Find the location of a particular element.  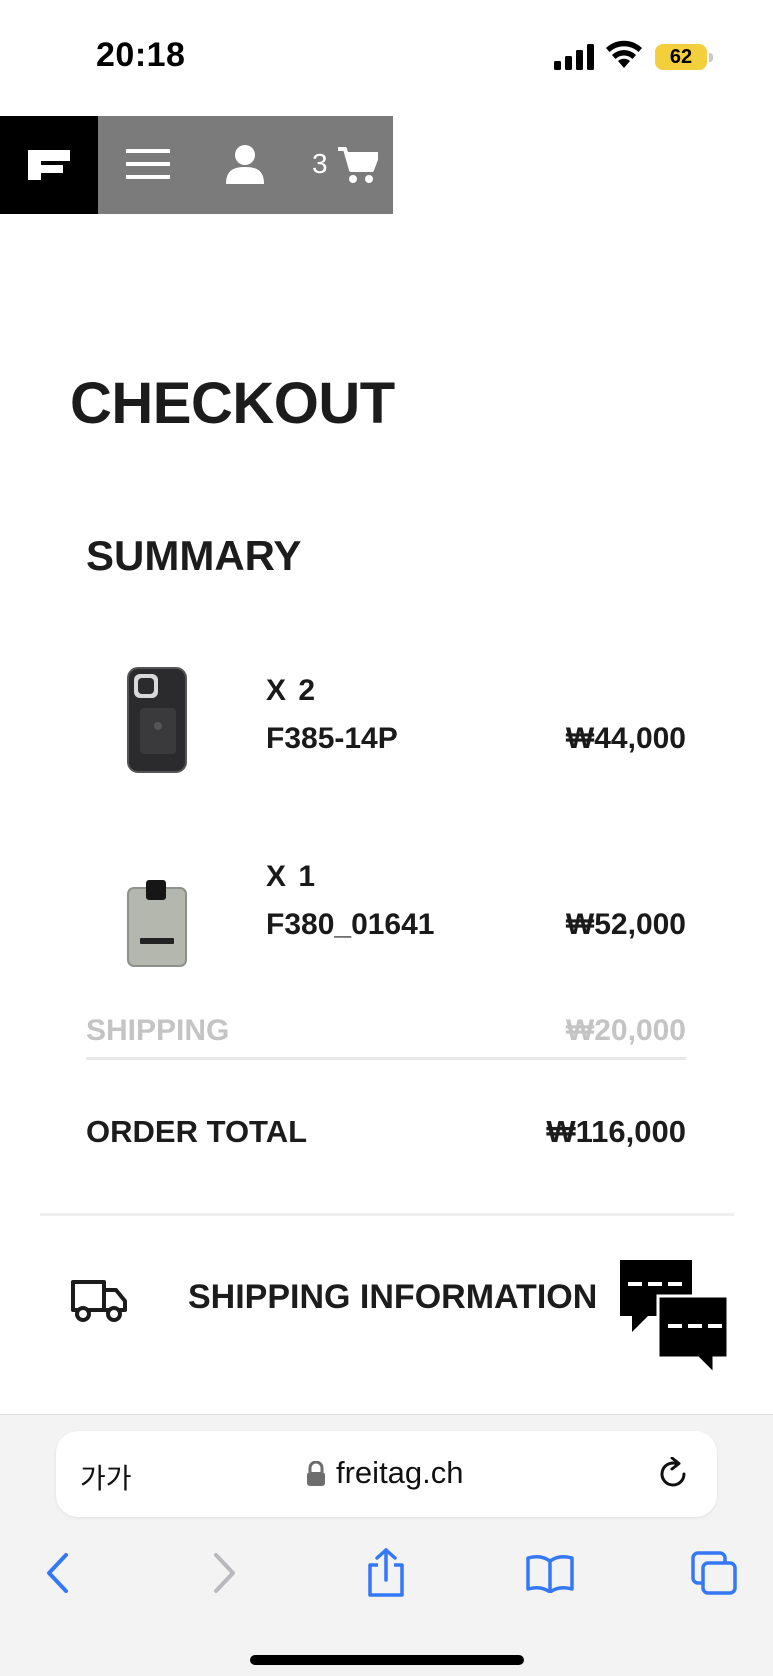

share-icon is located at coordinates (386, 1572).